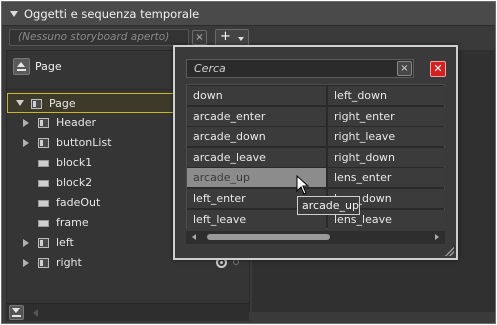 This screenshot has height=325, width=497. Describe the element at coordinates (76, 122) in the screenshot. I see `tree-item-label: Header` at that location.